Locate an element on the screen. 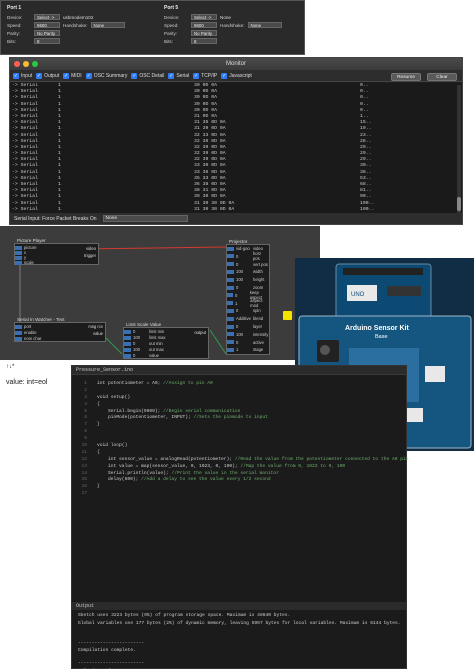 Image resolution: width=474 pixels, height=669 pixels. port-out-min: 0 out min is located at coordinates (143, 343).